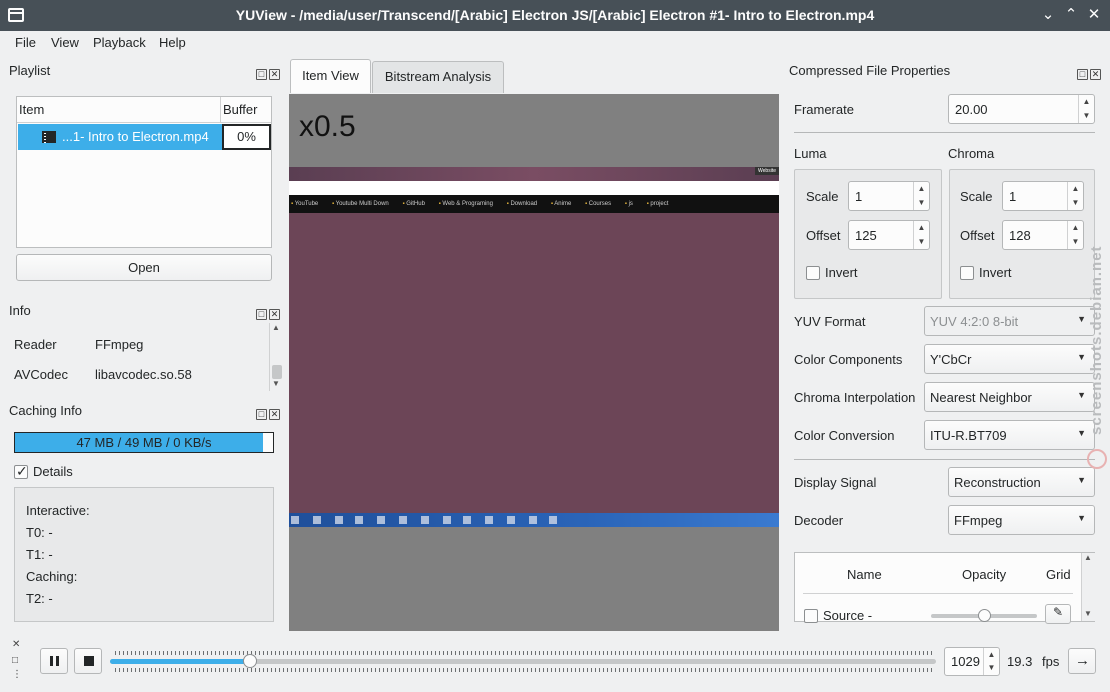 This screenshot has height=692, width=1110. I want to click on repeat-mode-button: →, so click(1082, 661).